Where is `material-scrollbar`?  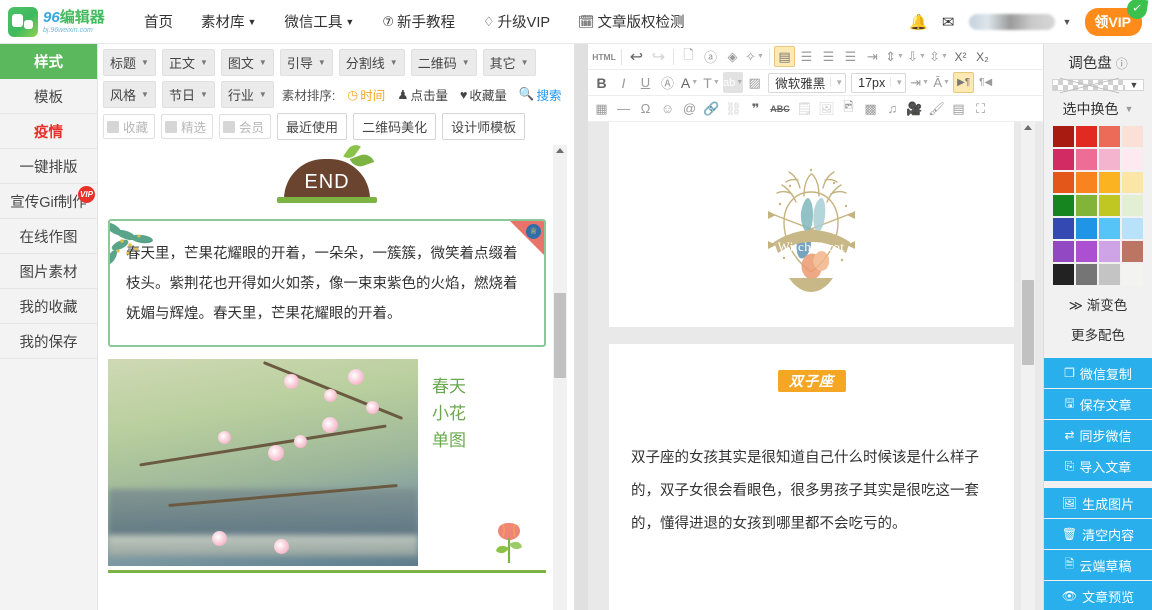 material-scrollbar is located at coordinates (560, 377).